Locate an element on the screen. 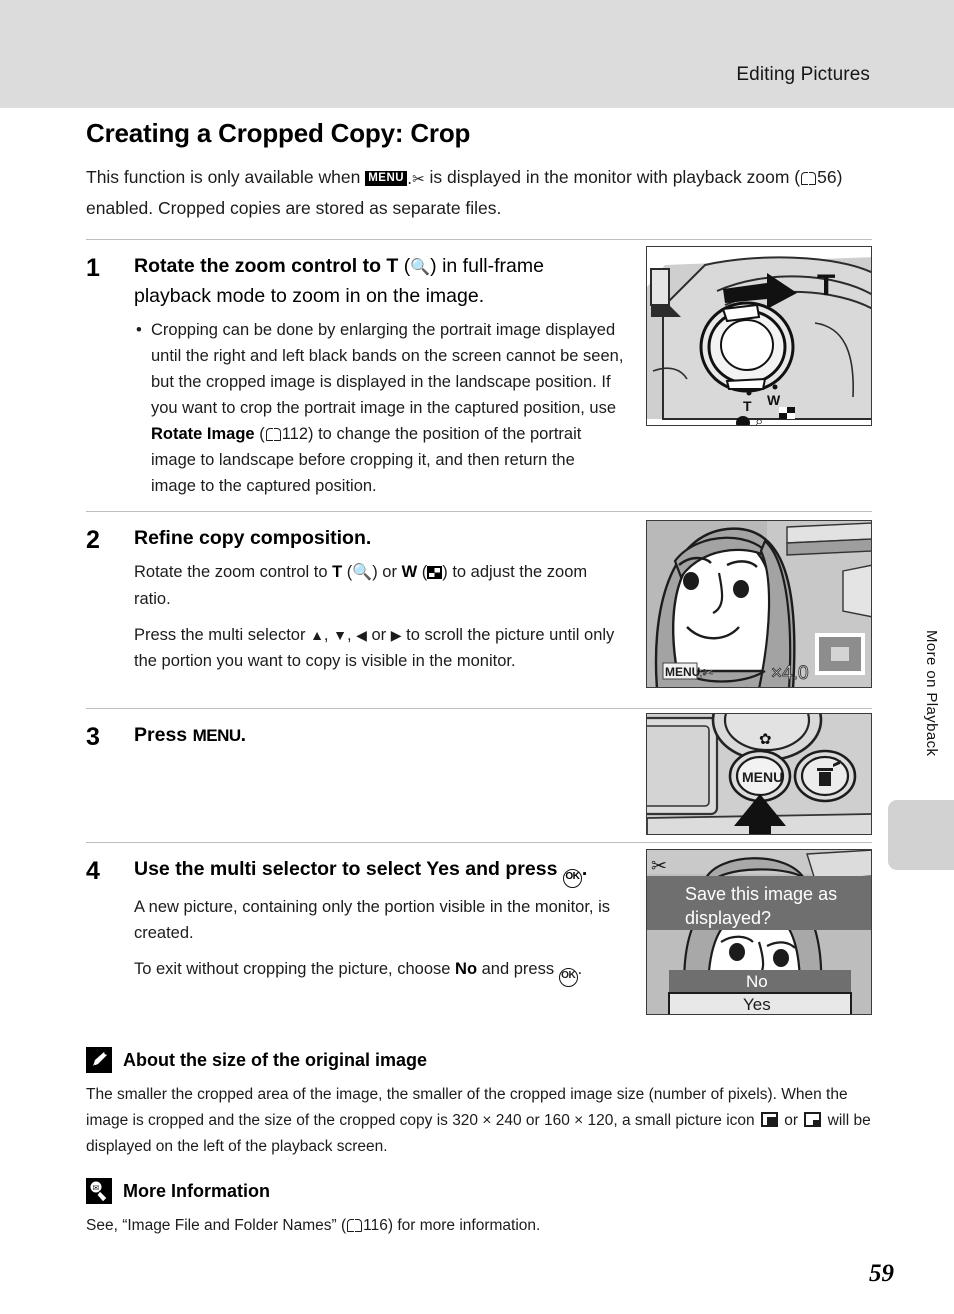 This screenshot has width=954, height=1314. figure-camera-back-menu-button: ✿ MENU is located at coordinates (759, 774).